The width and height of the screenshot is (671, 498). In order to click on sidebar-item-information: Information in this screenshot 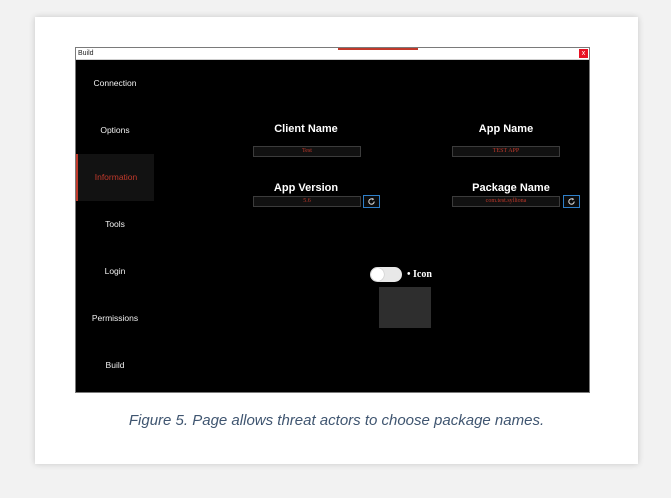, I will do `click(115, 177)`.